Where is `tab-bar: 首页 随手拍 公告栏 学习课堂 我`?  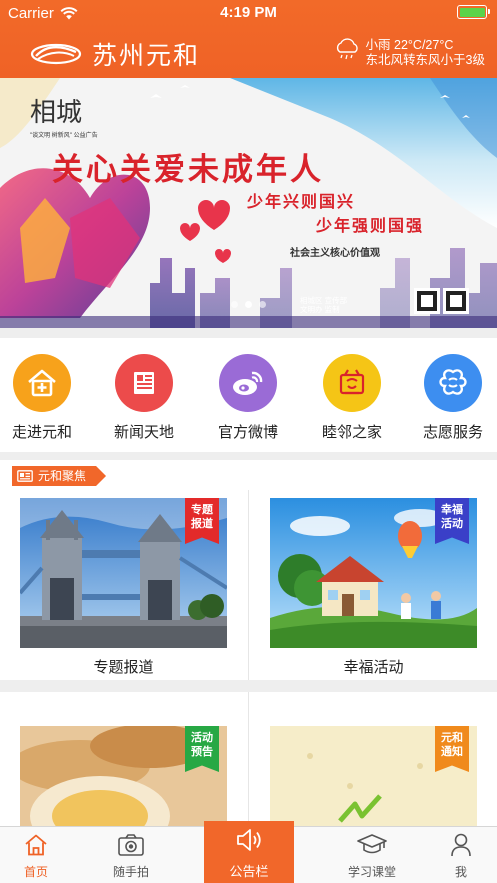
tab-bar: 首页 随手拍 公告栏 学习课堂 我 is located at coordinates (248, 852).